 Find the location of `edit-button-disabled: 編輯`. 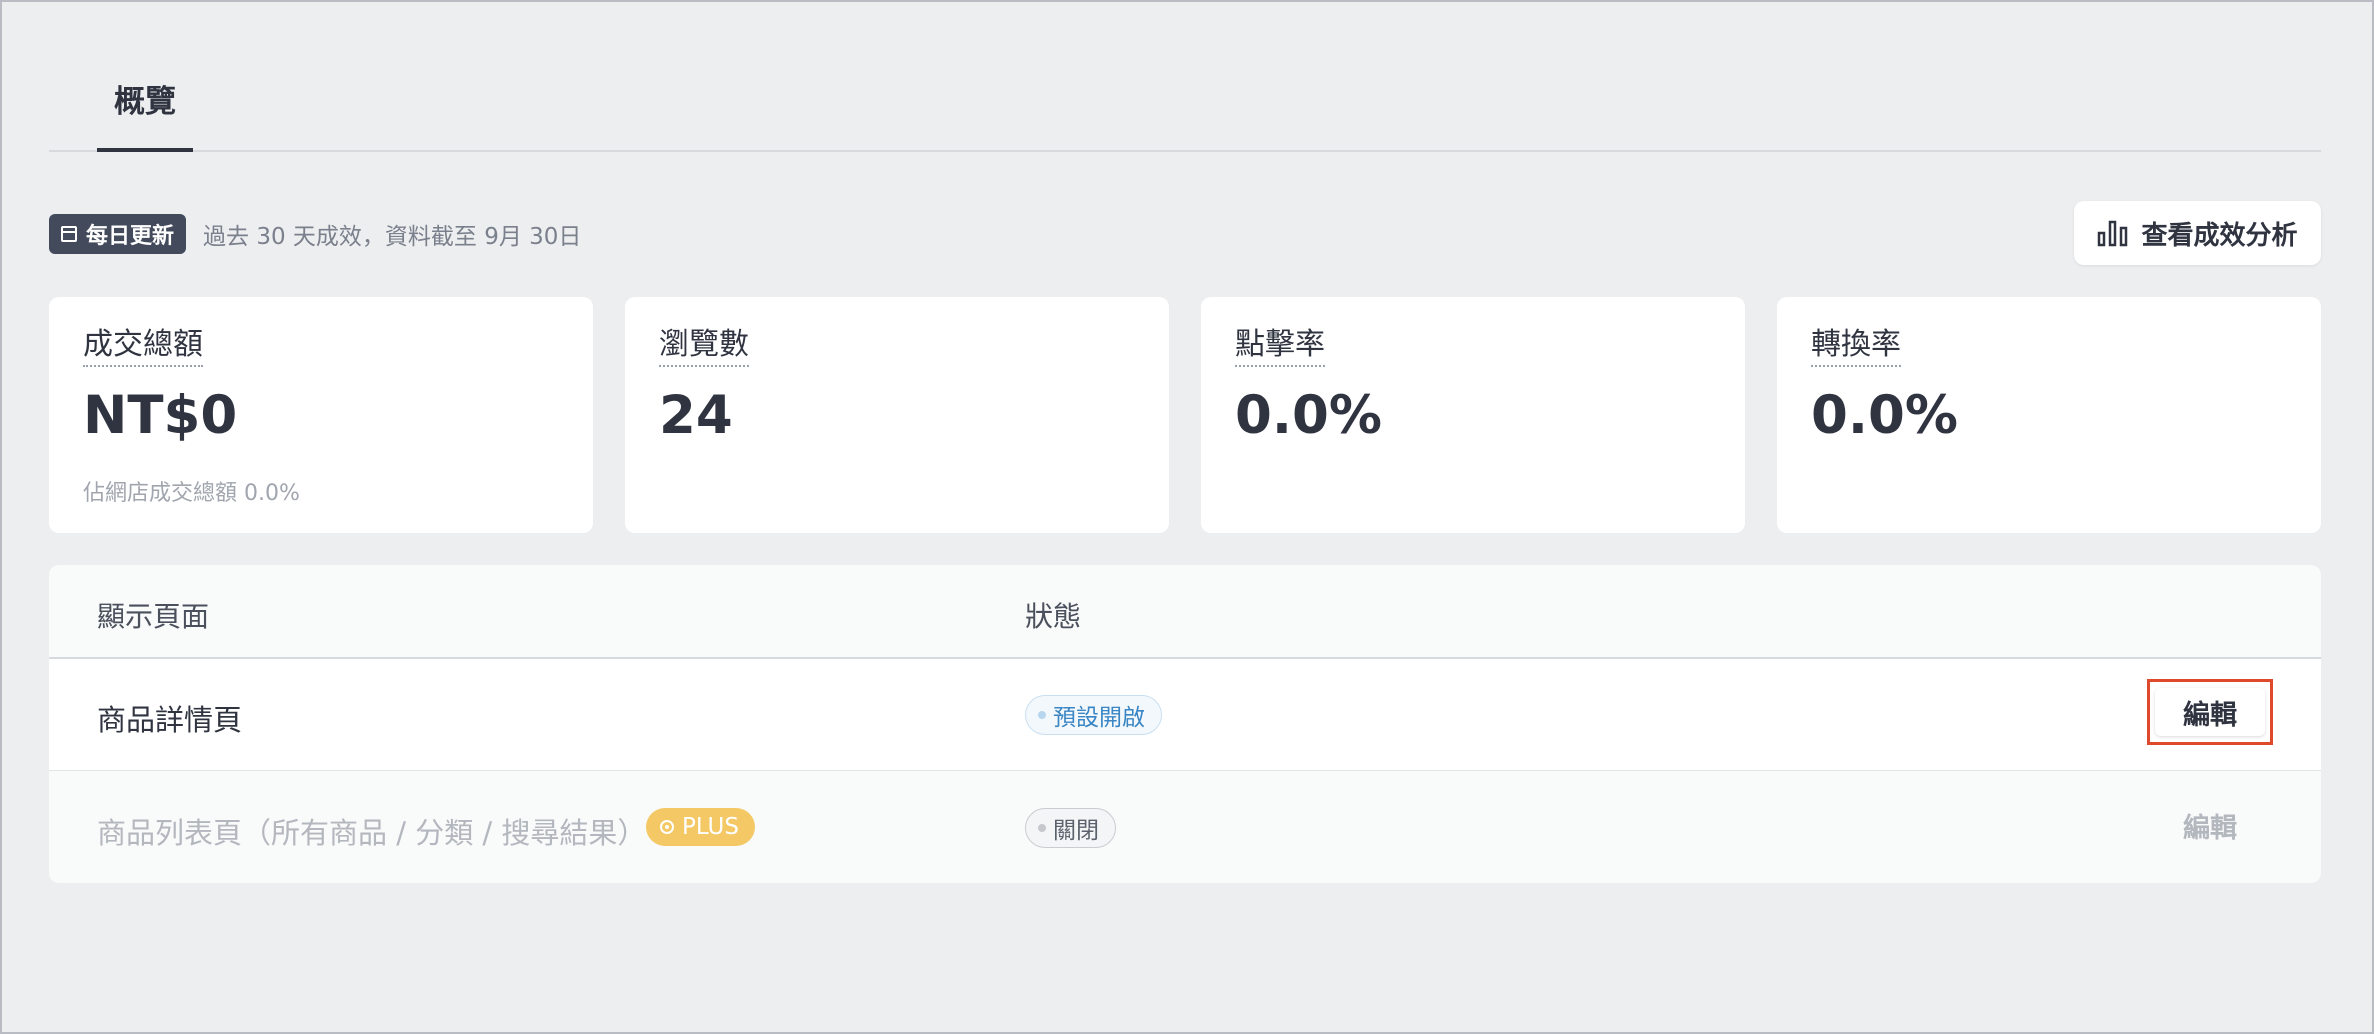

edit-button-disabled: 編輯 is located at coordinates (2210, 825).